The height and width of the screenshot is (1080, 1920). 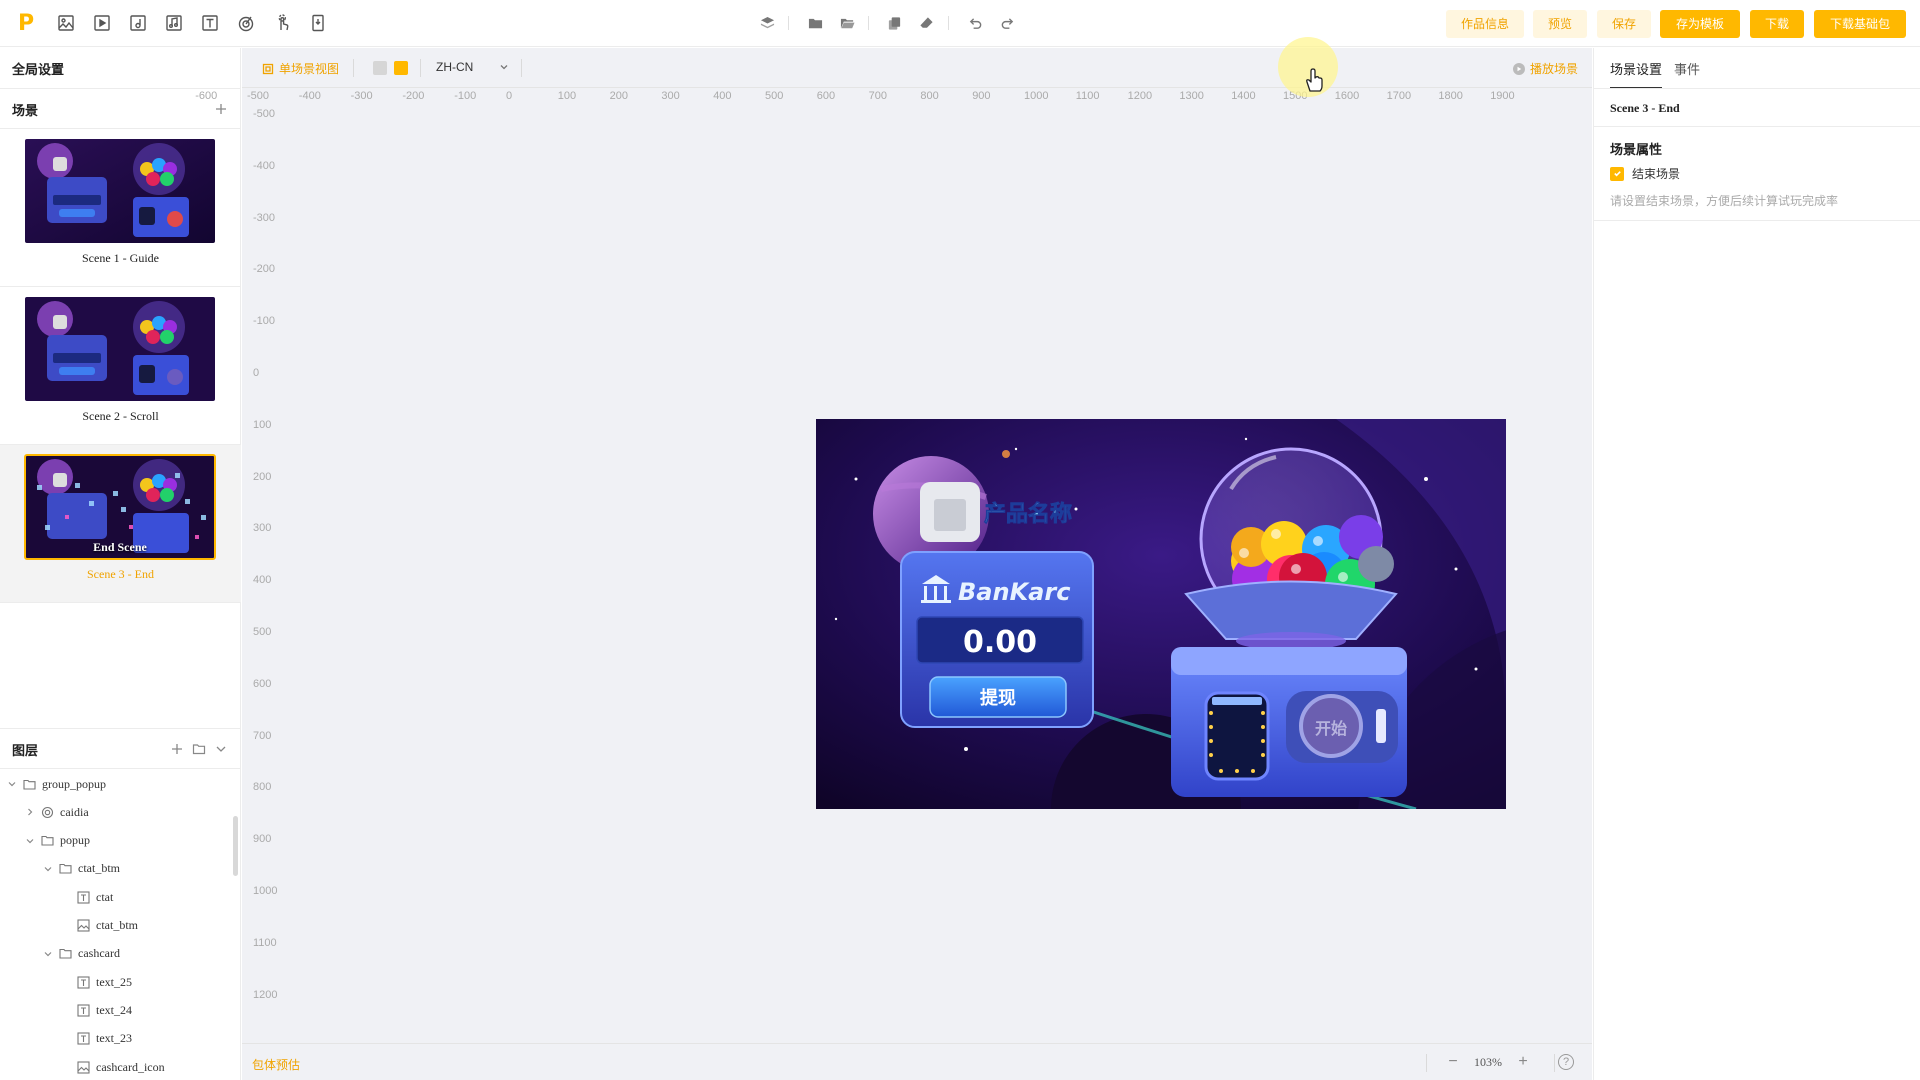 I want to click on stage-canvas: 产品名称 BanKarc 0.00 提现 开始, so click(x=1161, y=614).